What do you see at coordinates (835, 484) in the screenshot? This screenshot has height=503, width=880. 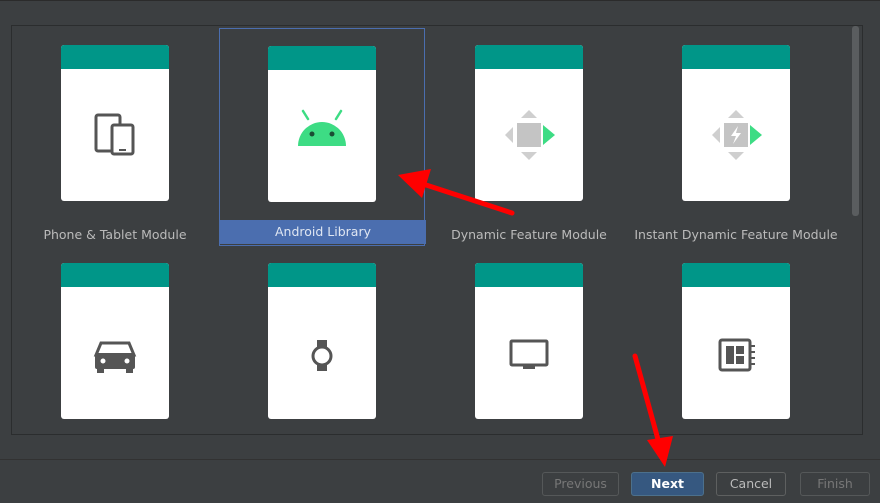 I see `finish-button: Finish` at bounding box center [835, 484].